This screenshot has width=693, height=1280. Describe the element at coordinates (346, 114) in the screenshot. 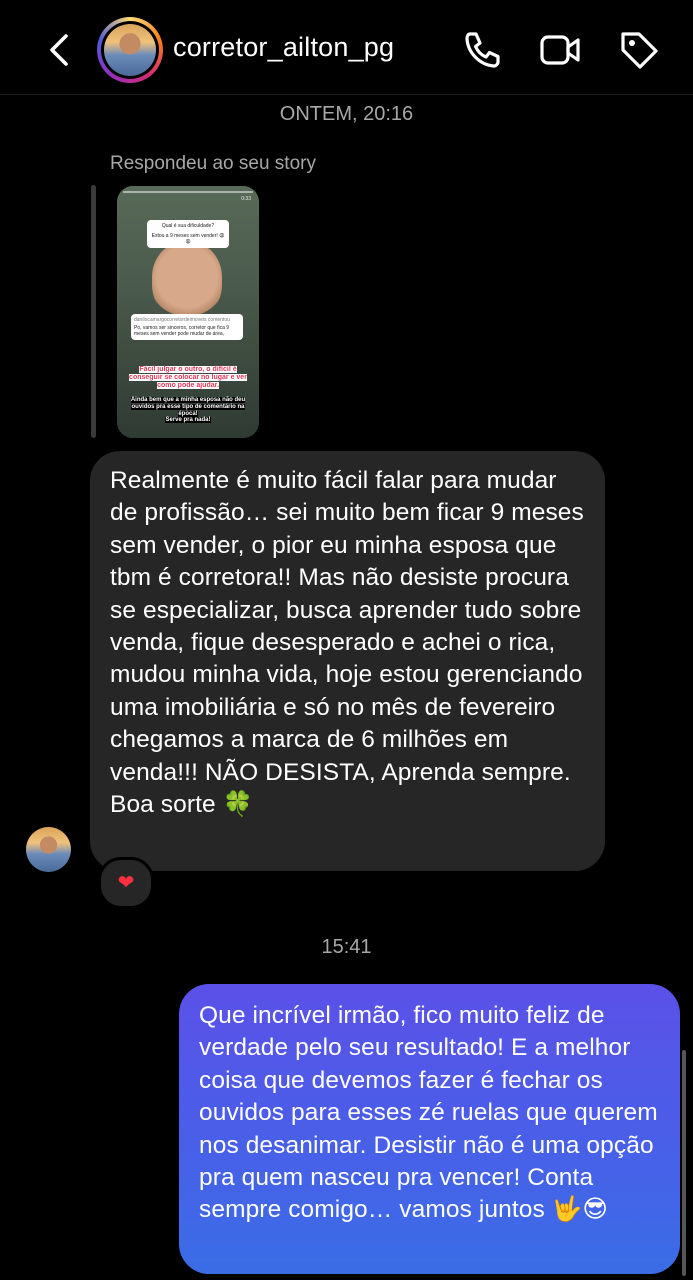

I see `timestamp: ONTEM, 20:16` at that location.